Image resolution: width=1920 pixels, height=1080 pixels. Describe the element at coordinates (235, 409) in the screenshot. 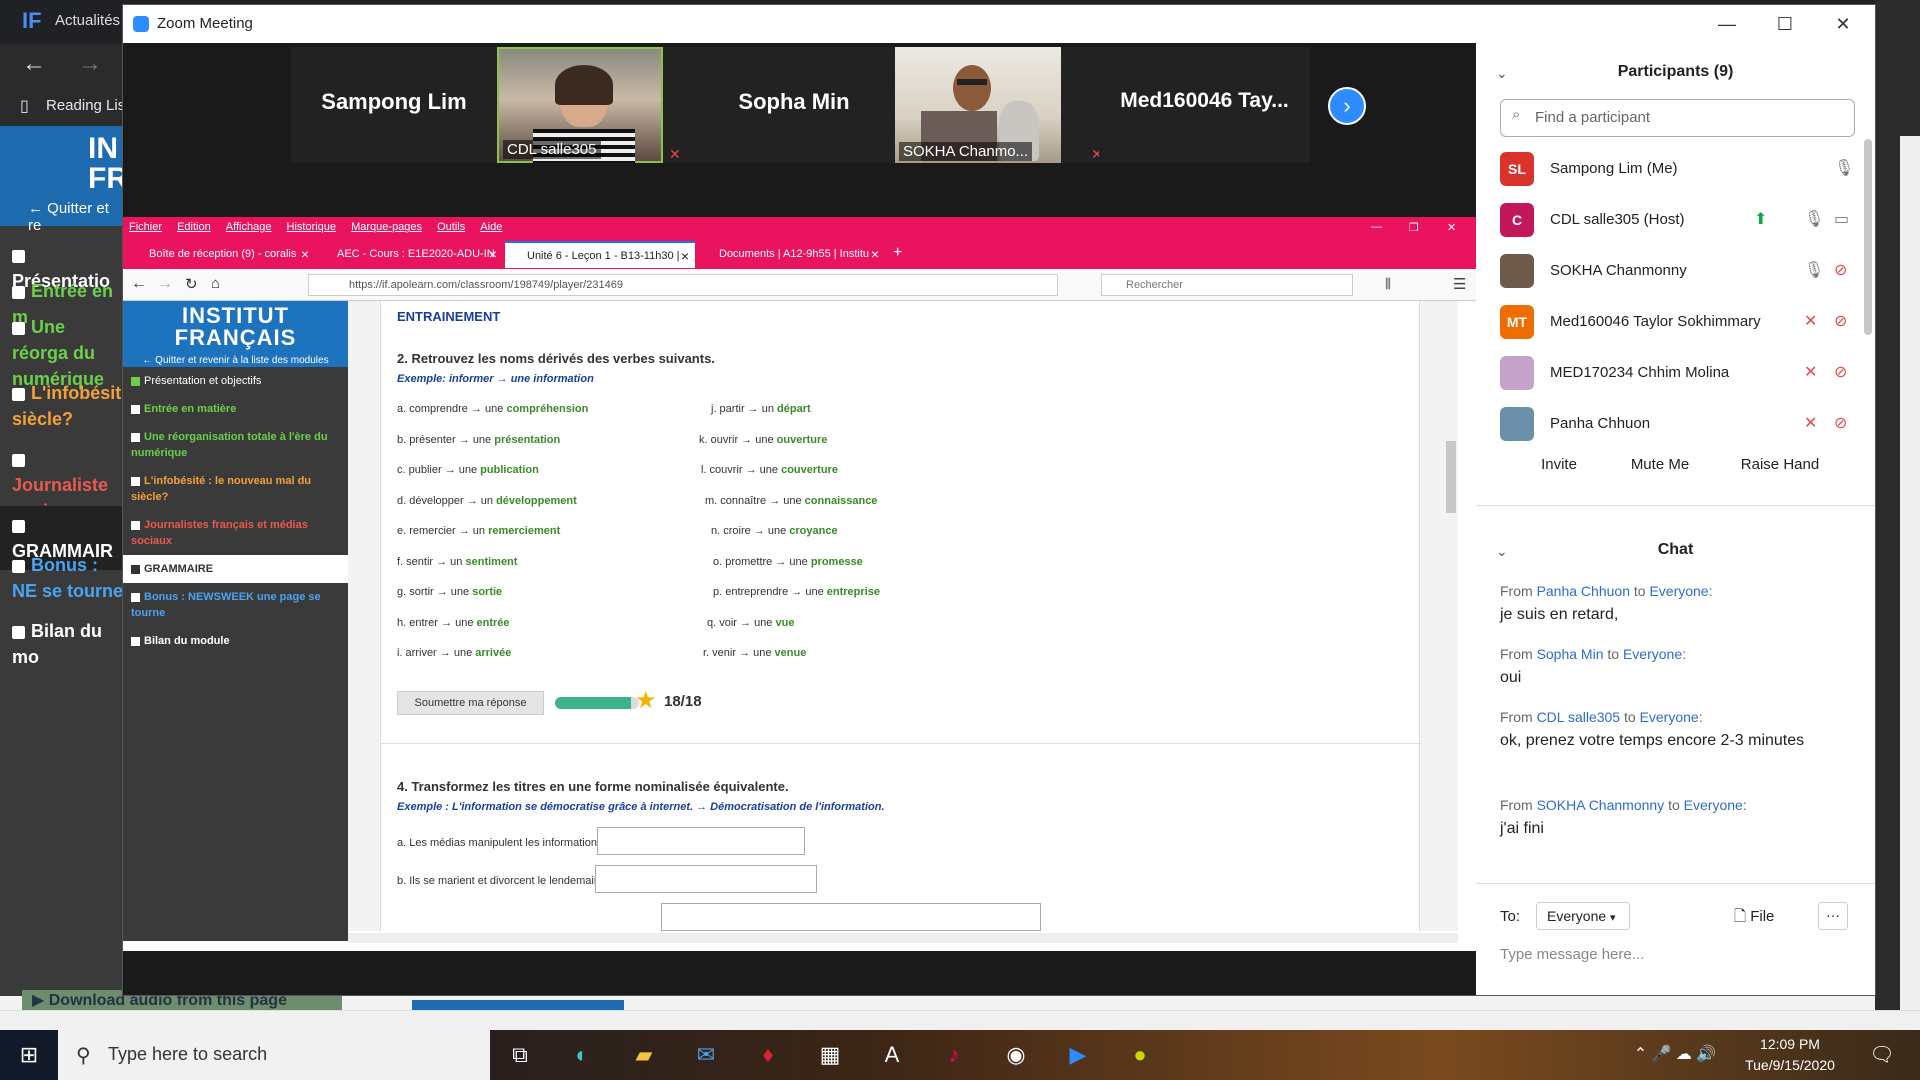

I see `course-module-item: Entrée en matière` at that location.